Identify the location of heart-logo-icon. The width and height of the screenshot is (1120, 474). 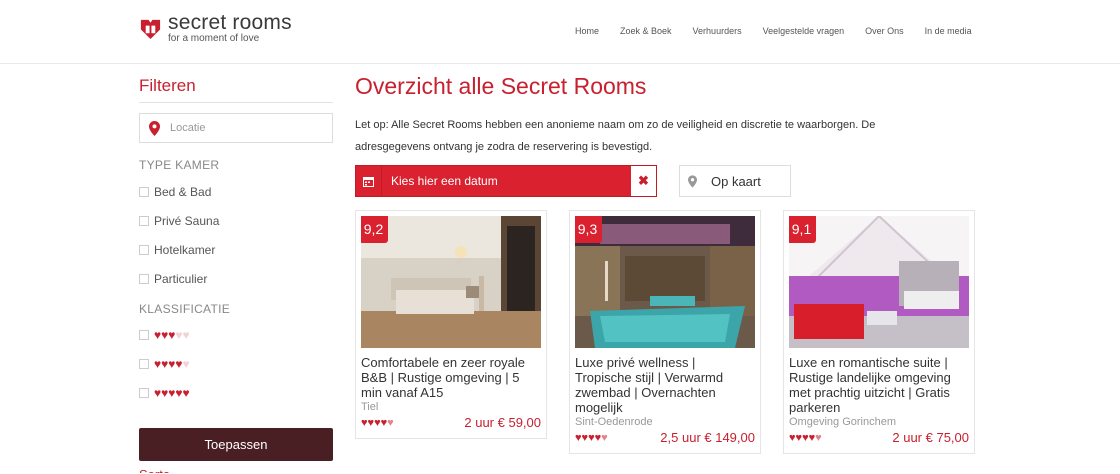
(150, 29).